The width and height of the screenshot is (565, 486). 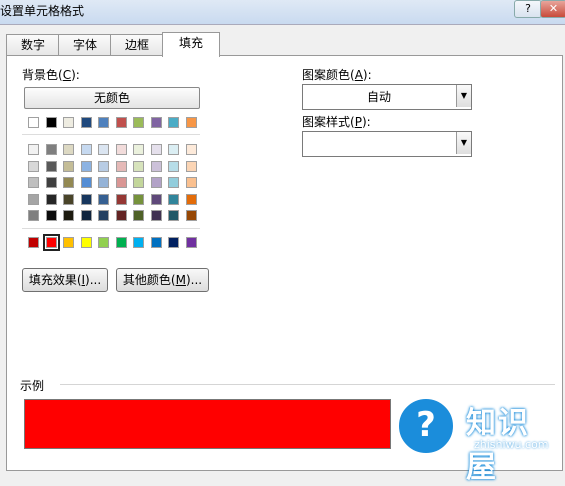 I want to click on watermark-url: zhishiwu.com, so click(x=511, y=444).